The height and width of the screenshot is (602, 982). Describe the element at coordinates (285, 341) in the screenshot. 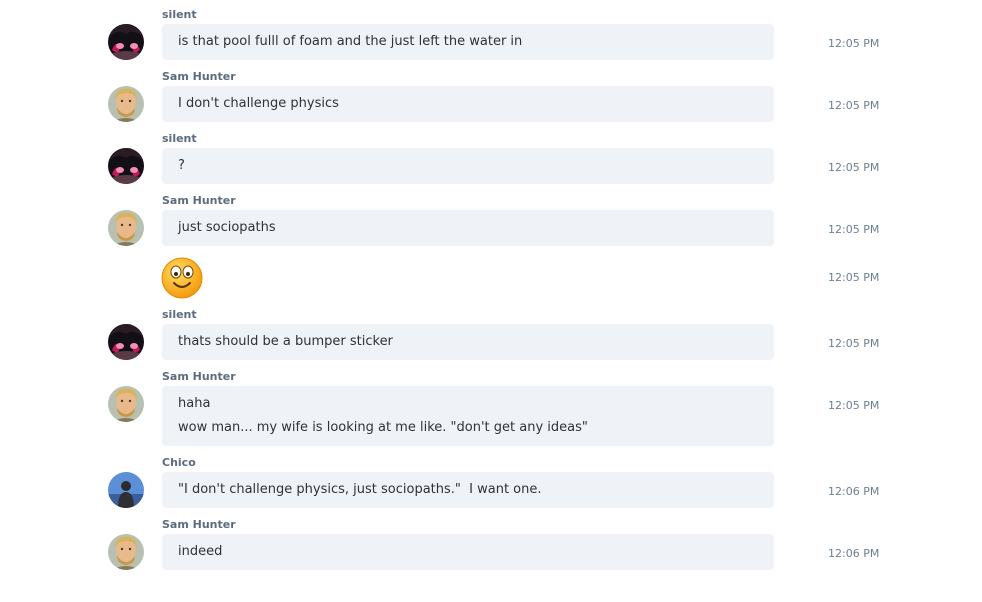

I see `message-text: thats should be a bumper sticker` at that location.